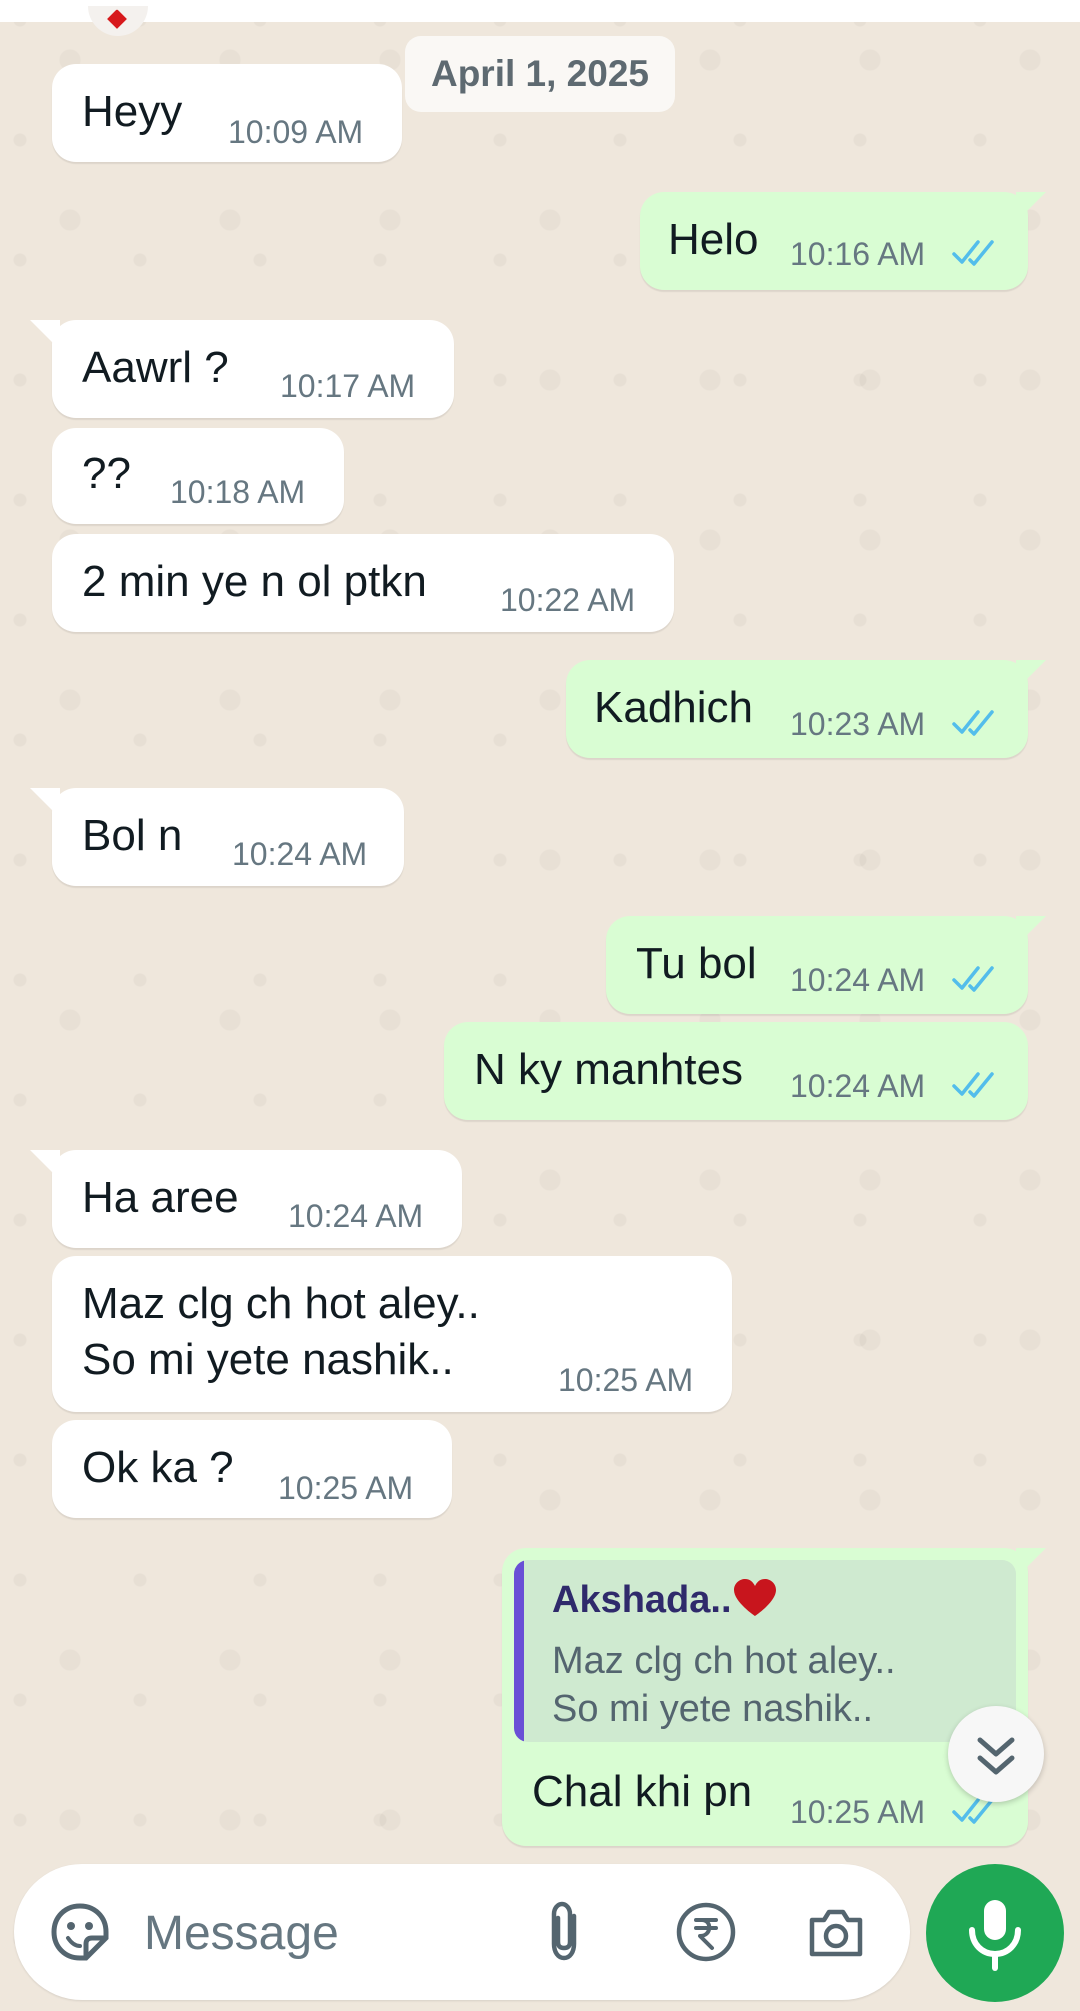  I want to click on message-bubble-incoming: 2 min ye n ol ptkn 10:22 AM, so click(363, 583).